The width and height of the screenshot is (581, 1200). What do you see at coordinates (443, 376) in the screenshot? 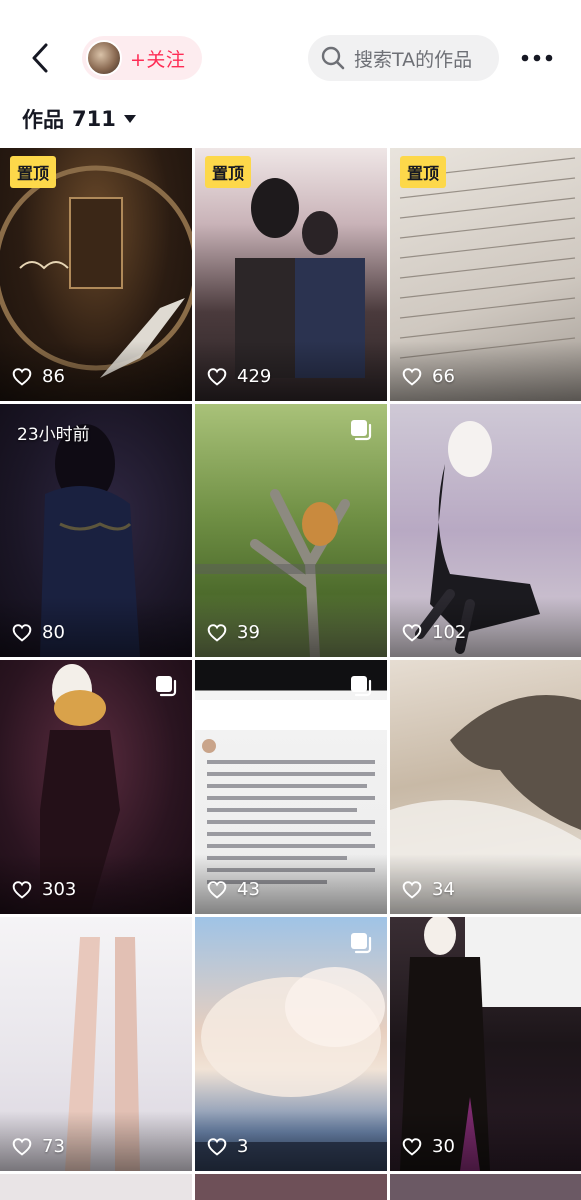
I see `like-count: 66` at bounding box center [443, 376].